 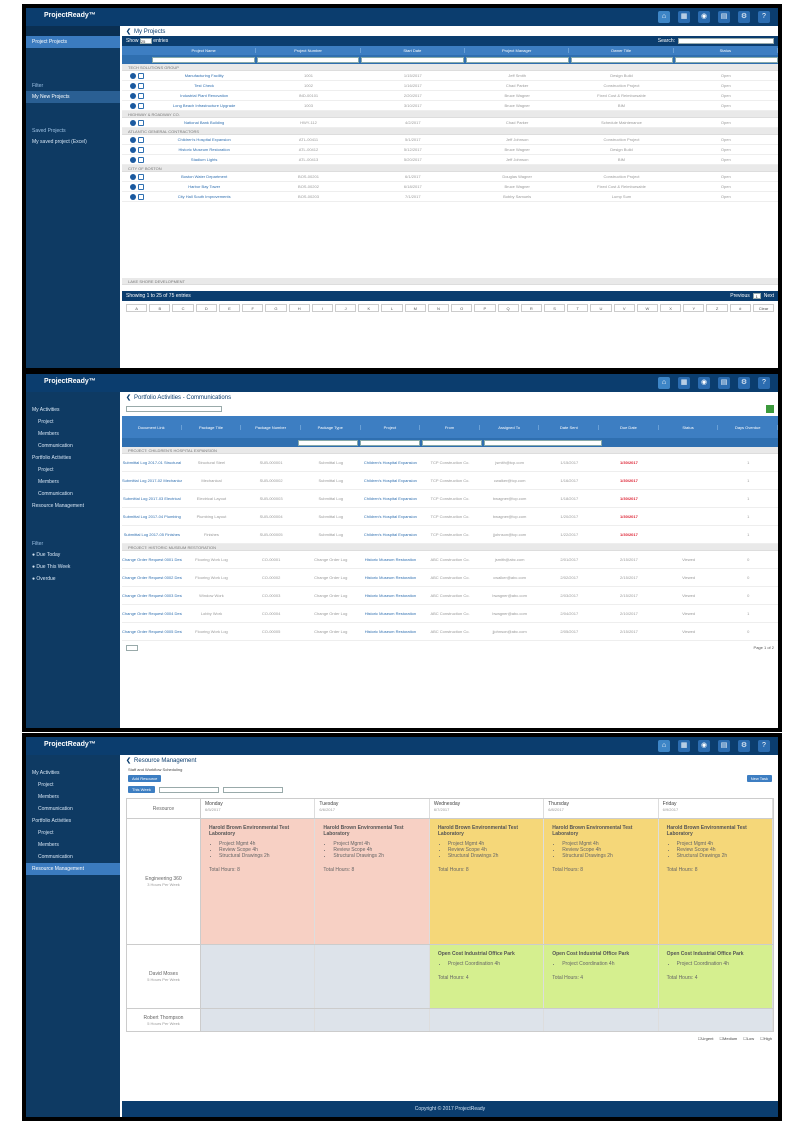 What do you see at coordinates (73, 458) in the screenshot?
I see `sidebar-item: Portfolio Activities` at bounding box center [73, 458].